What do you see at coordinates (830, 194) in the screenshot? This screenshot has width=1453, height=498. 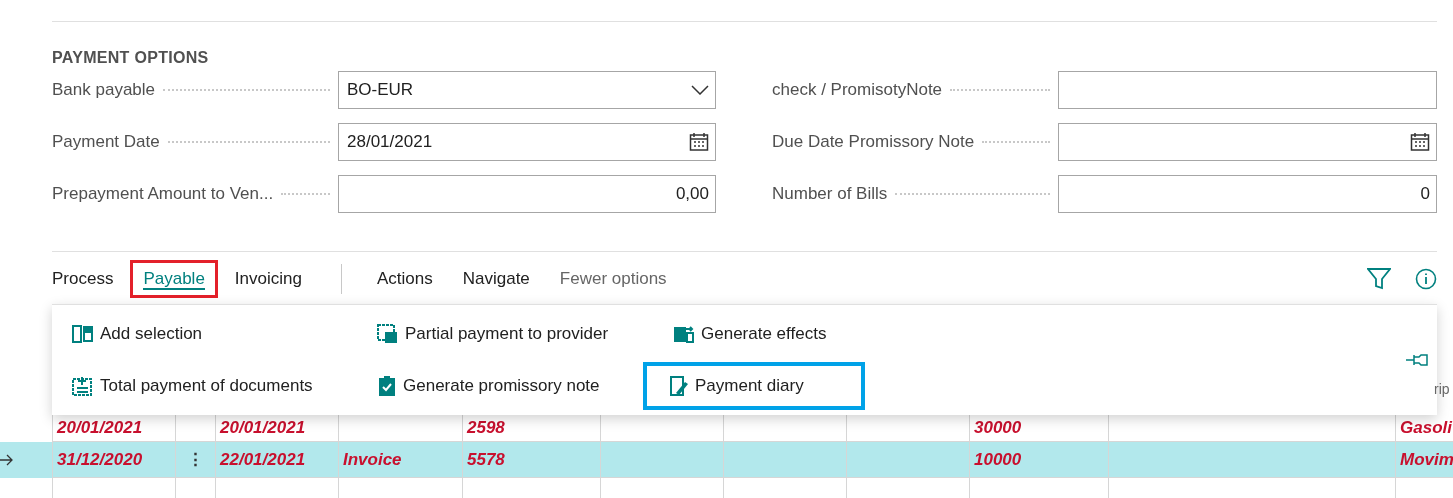 I see `field-label: Number of Bills` at bounding box center [830, 194].